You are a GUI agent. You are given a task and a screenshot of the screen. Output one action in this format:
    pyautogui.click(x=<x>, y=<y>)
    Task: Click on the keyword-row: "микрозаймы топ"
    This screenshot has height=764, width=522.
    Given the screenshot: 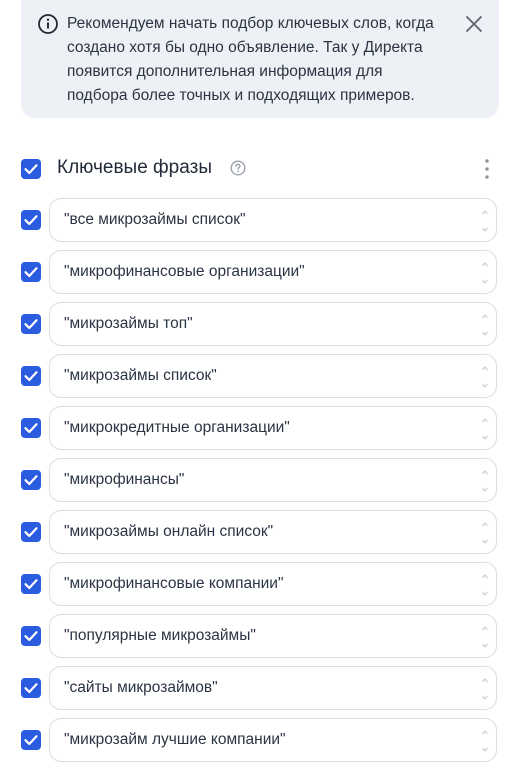 What is the action you would take?
    pyautogui.click(x=260, y=325)
    